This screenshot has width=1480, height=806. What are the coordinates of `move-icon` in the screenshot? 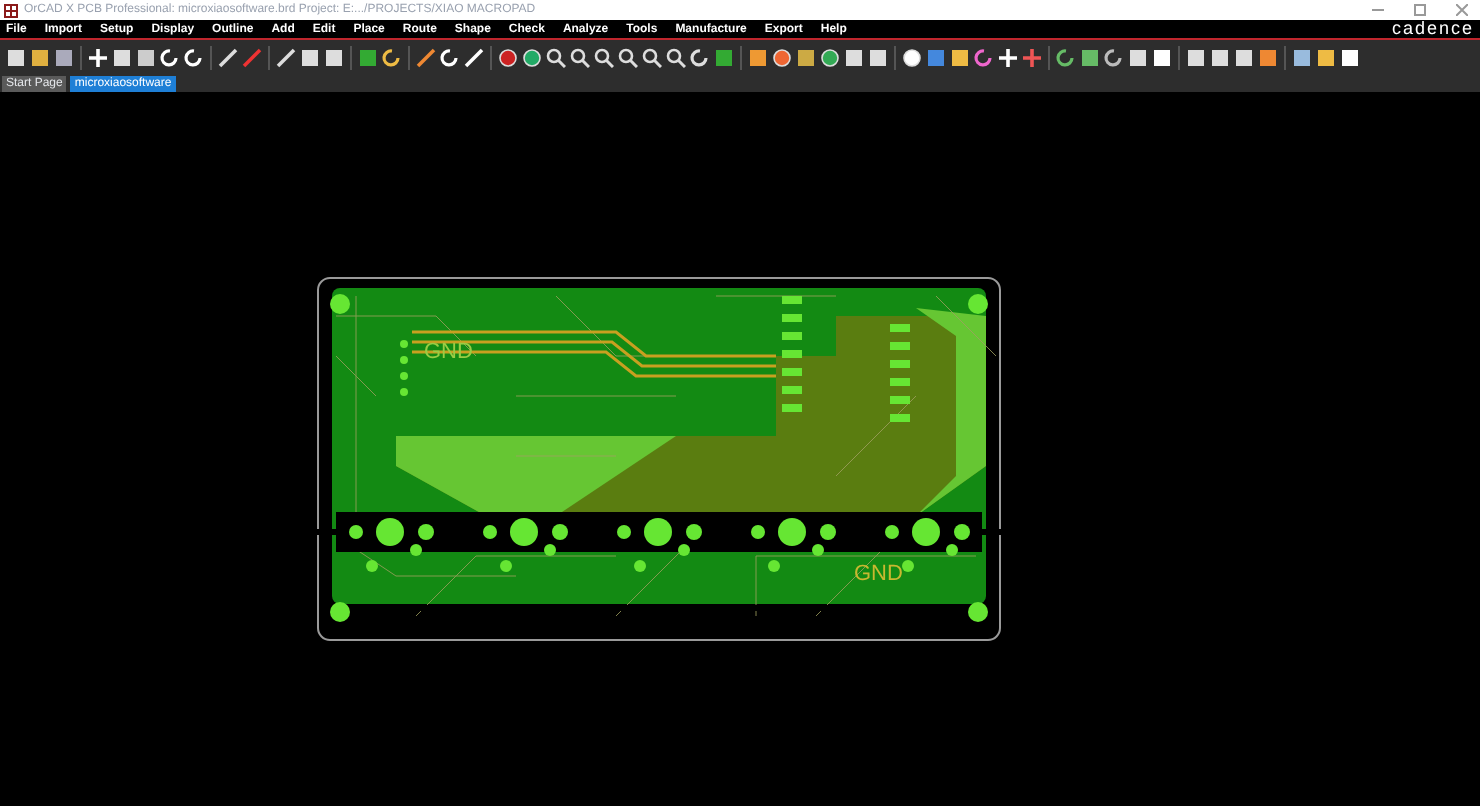 It's located at (98, 57).